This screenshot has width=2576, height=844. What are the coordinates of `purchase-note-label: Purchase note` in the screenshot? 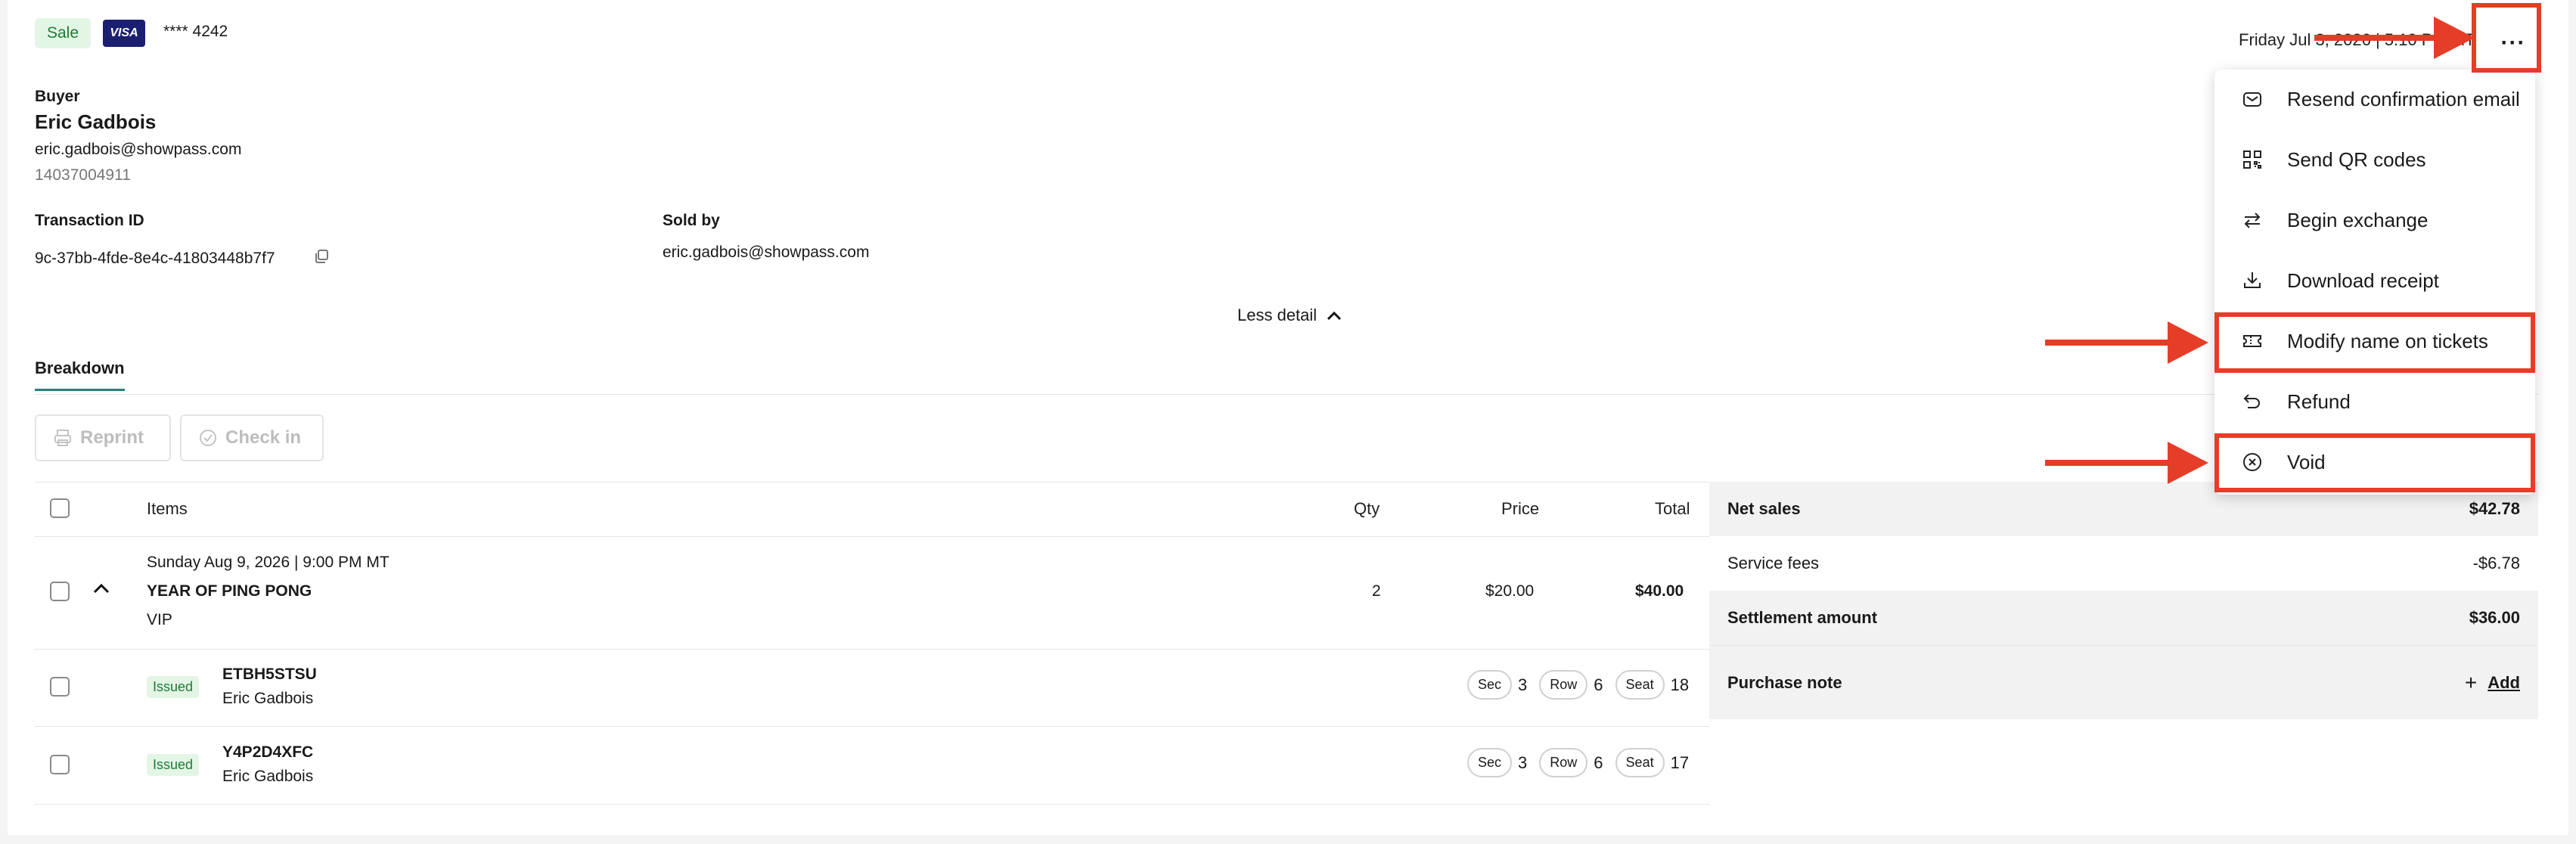 It's located at (1784, 682).